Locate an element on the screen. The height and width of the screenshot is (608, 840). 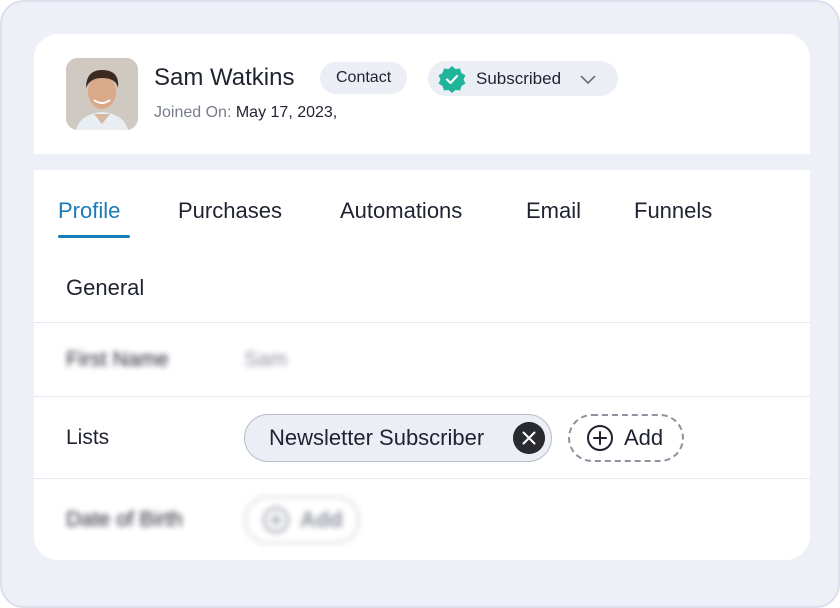
verified-check-icon is located at coordinates (452, 79).